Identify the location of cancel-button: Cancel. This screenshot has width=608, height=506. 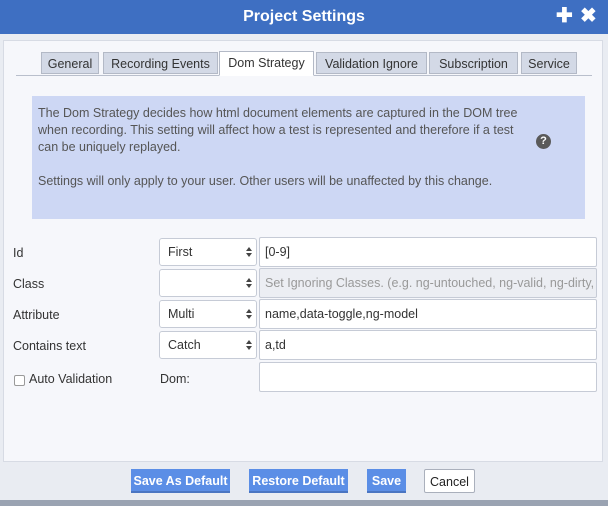
(449, 481).